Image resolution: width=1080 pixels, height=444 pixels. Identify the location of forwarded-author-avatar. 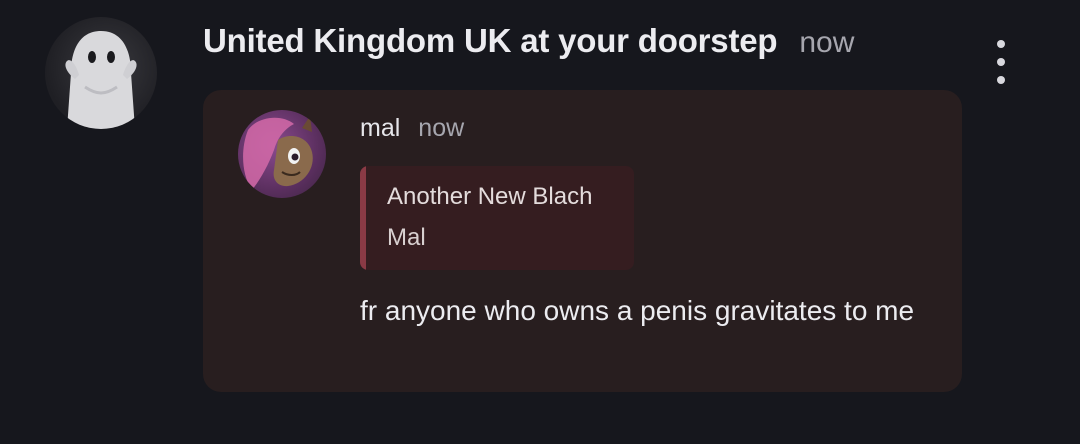
(282, 154).